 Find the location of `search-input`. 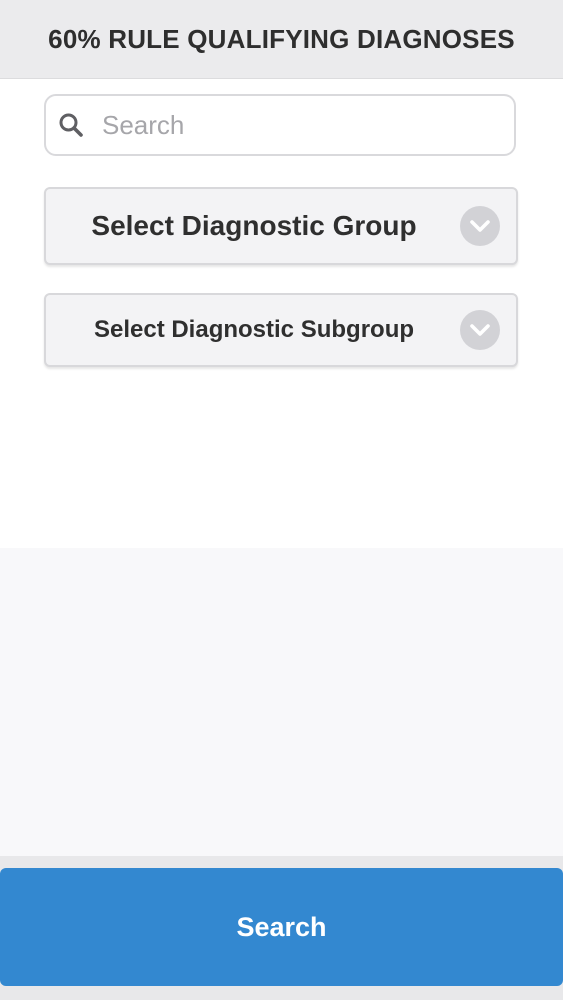

search-input is located at coordinates (302, 125).